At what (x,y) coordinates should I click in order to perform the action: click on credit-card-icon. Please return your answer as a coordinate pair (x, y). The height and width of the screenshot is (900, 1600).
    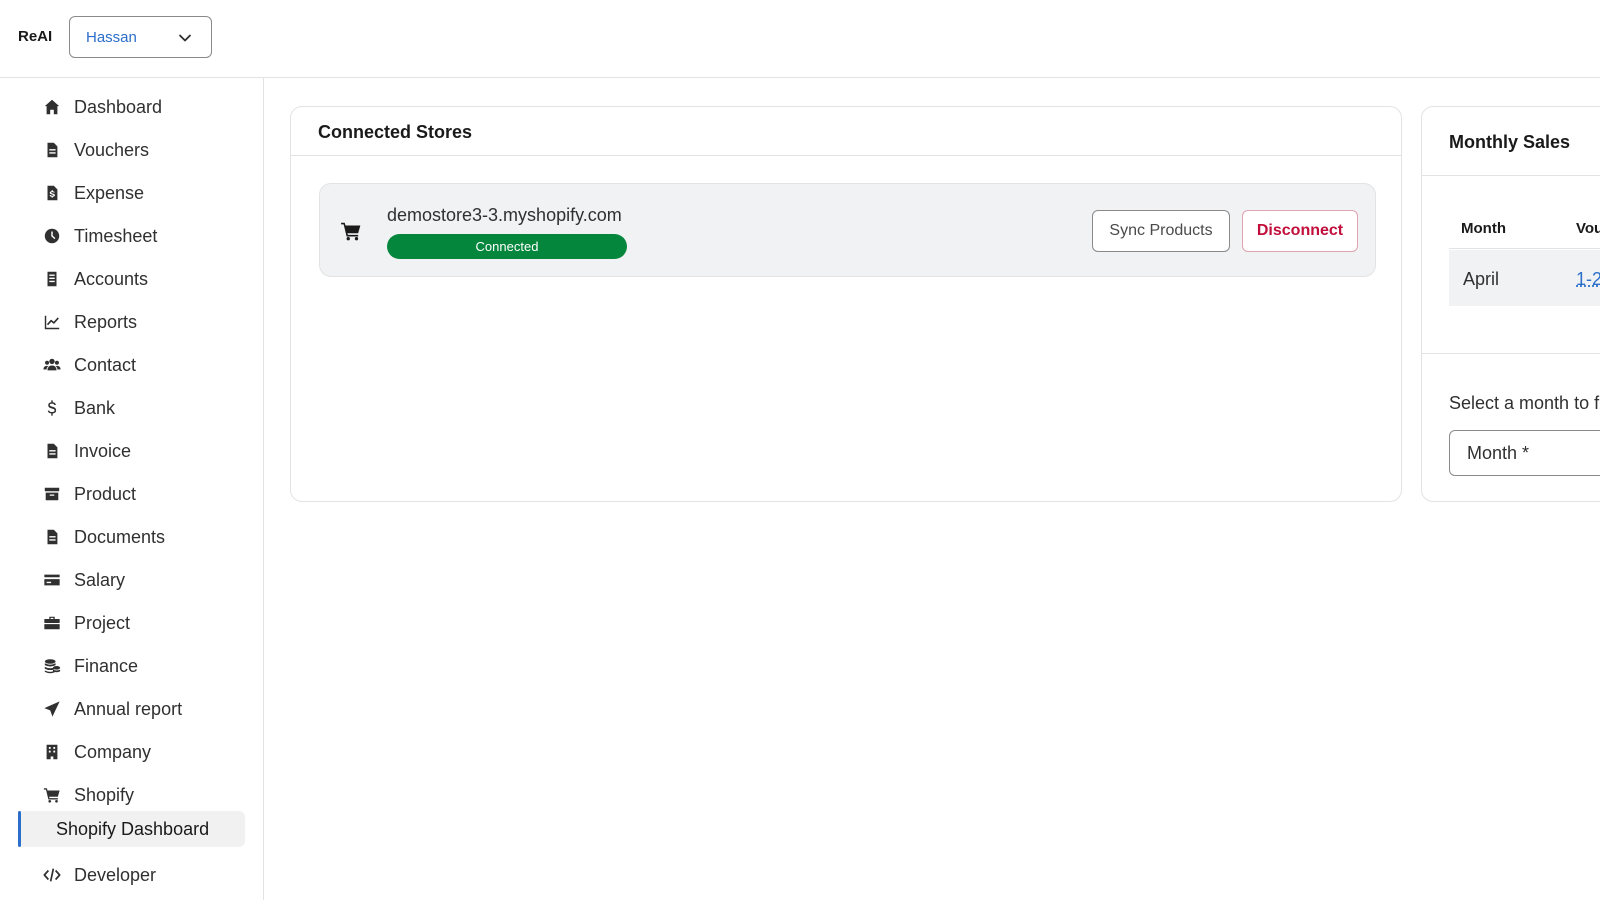
    Looking at the image, I should click on (52, 580).